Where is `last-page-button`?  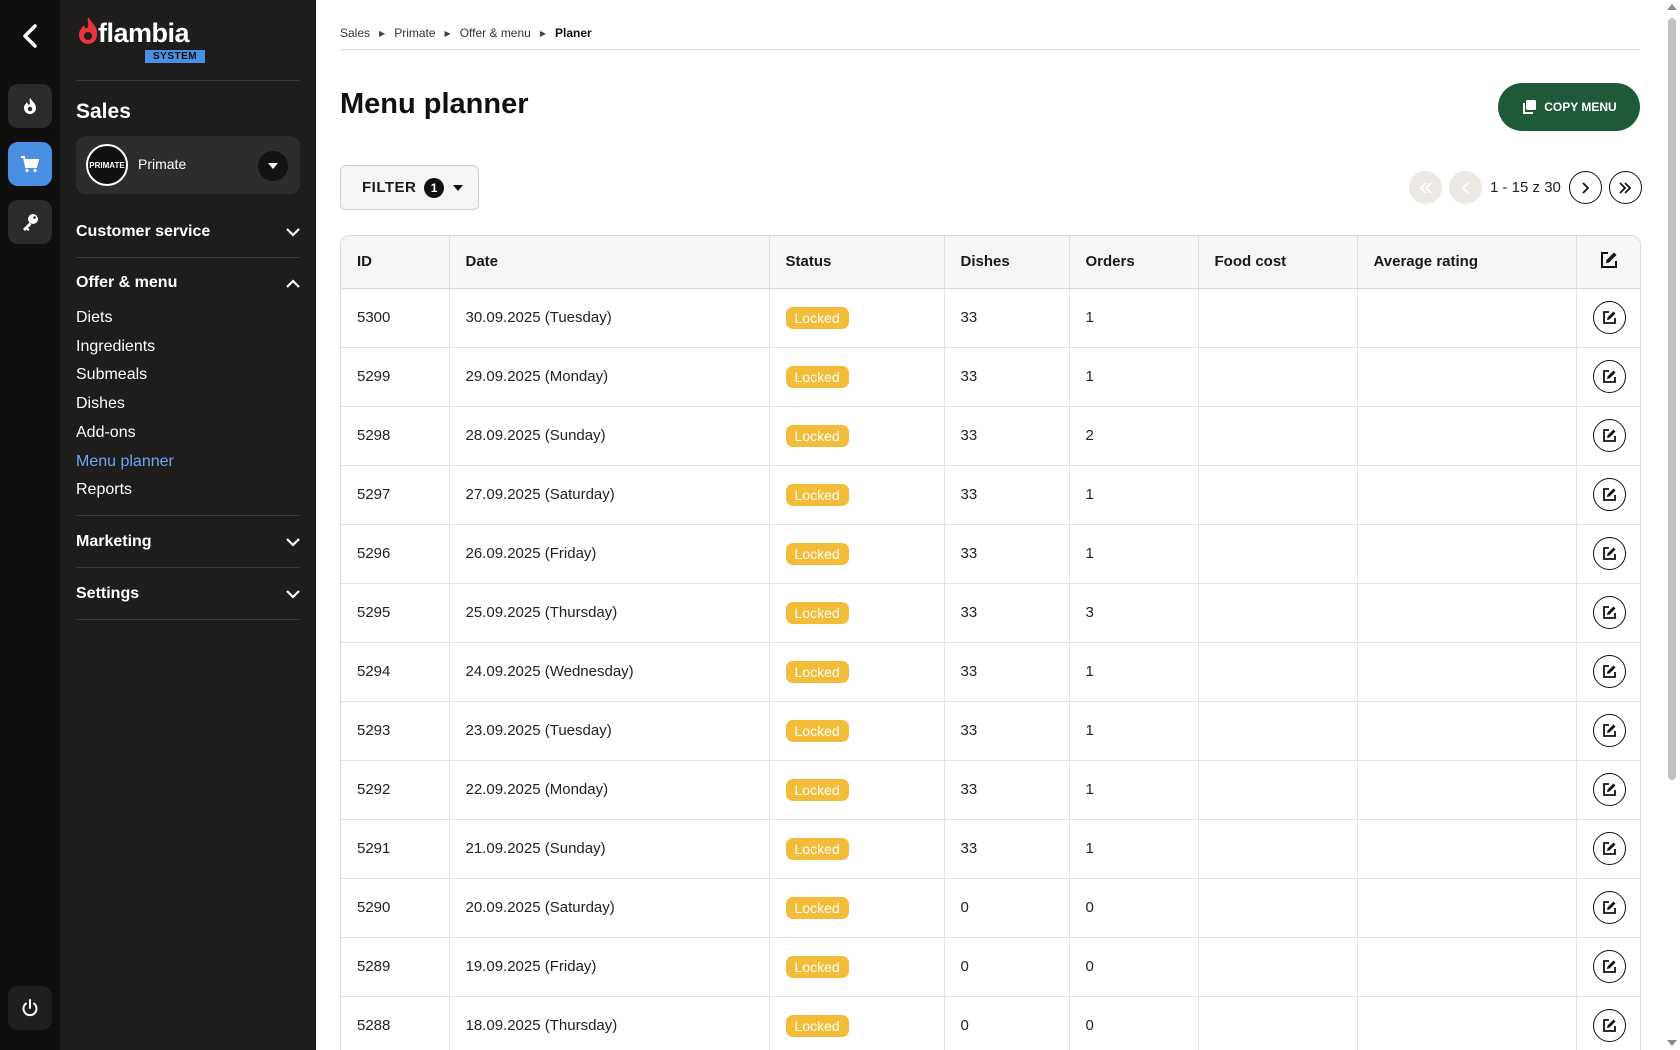 last-page-button is located at coordinates (1625, 187).